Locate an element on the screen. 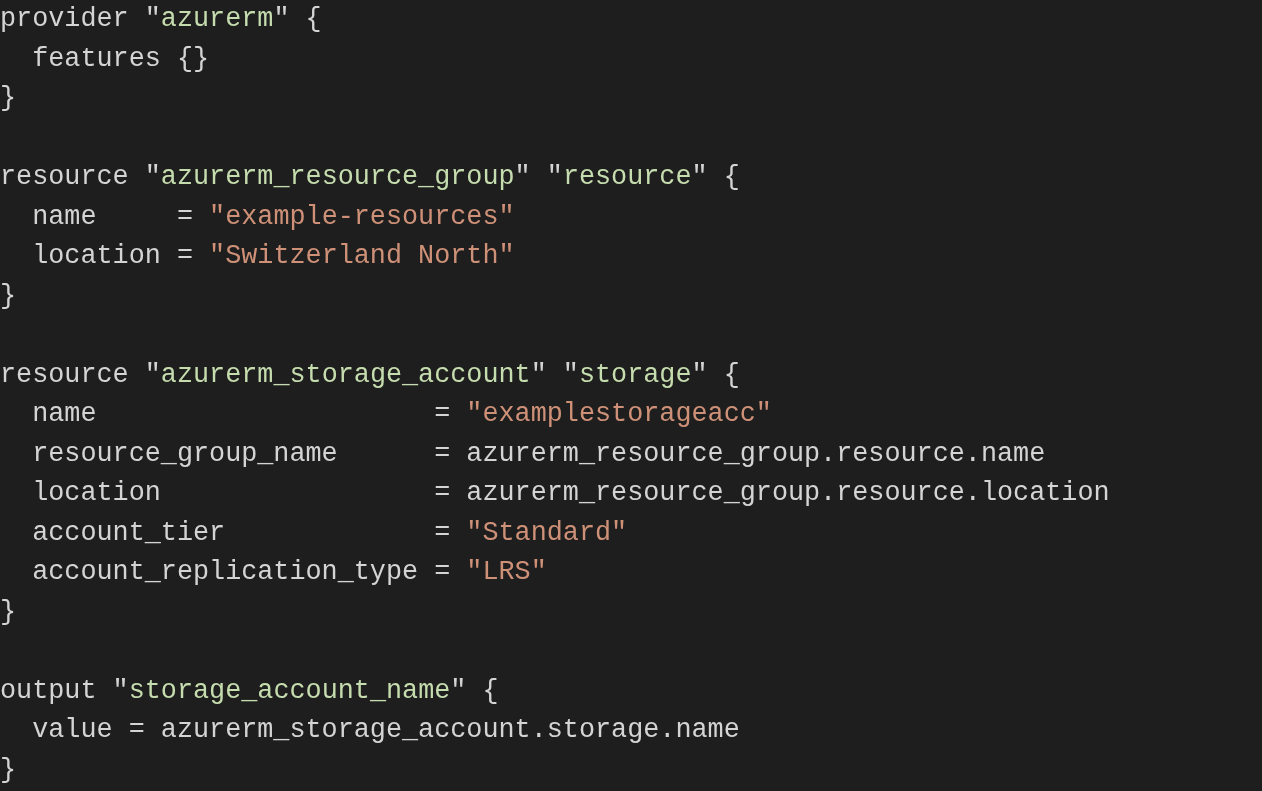 Image resolution: width=1262 pixels, height=791 pixels. code-line: account_tier = "Standard" is located at coordinates (329, 533).